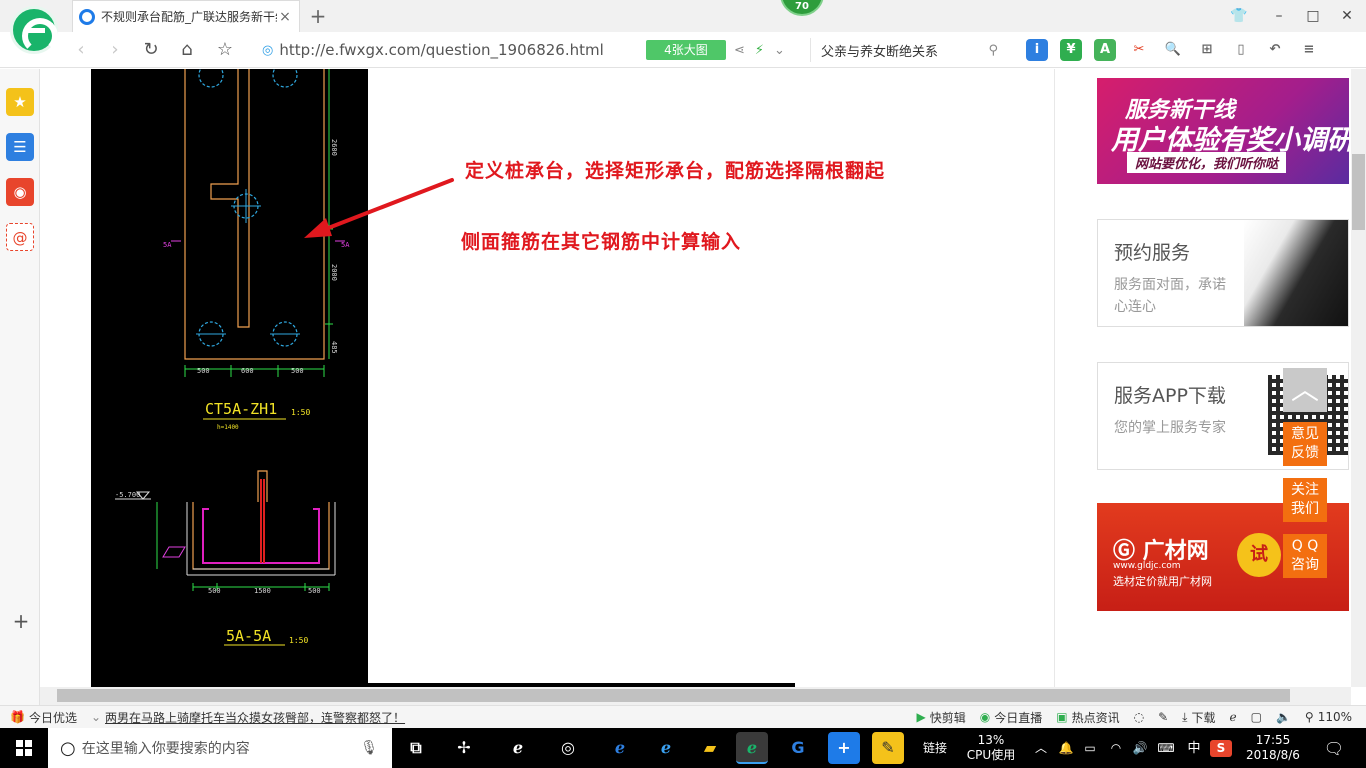 This screenshot has width=1366, height=768. Describe the element at coordinates (1305, 546) in the screenshot. I see `qq-label-1: Q Q` at that location.